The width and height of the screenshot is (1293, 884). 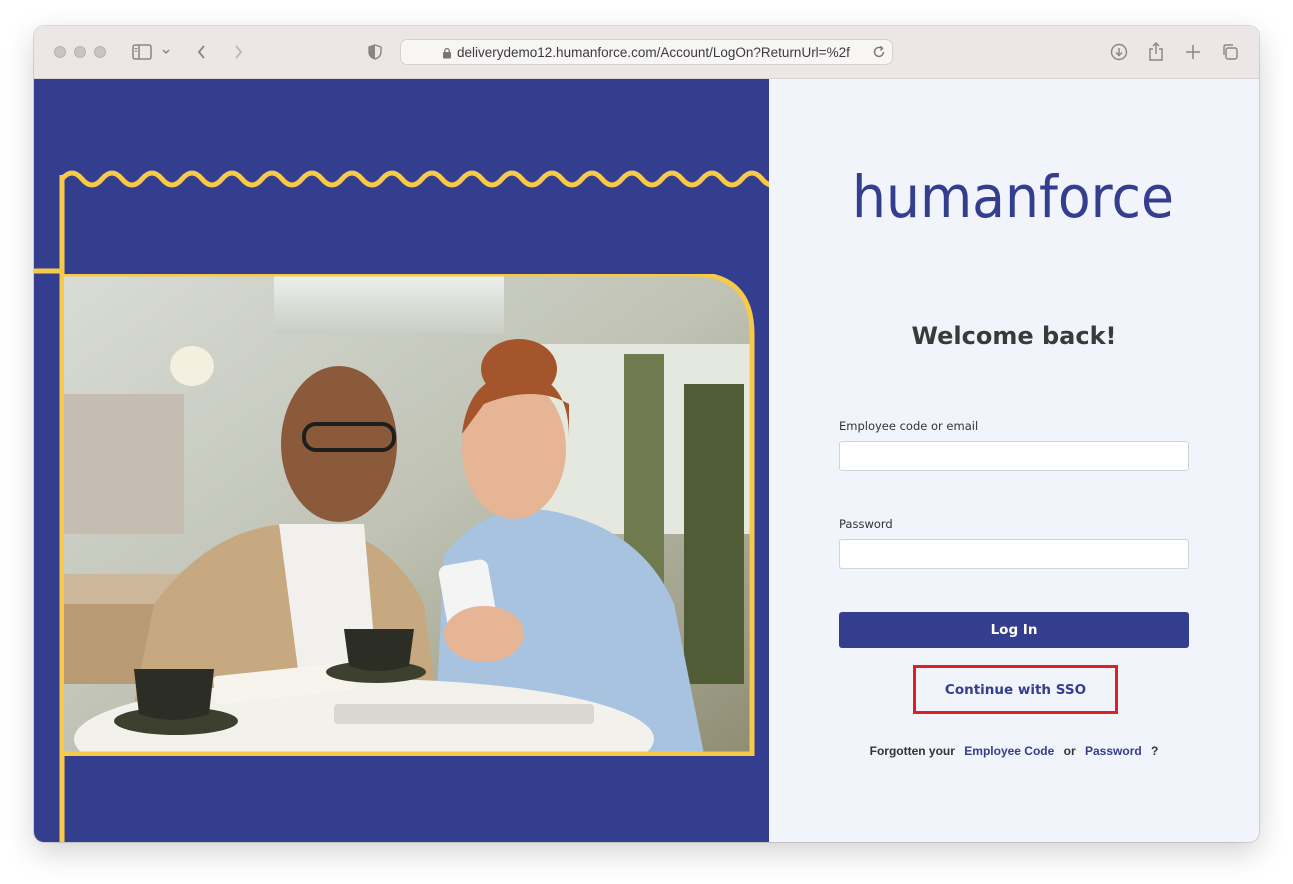 I want to click on reload-icon, so click(x=879, y=54).